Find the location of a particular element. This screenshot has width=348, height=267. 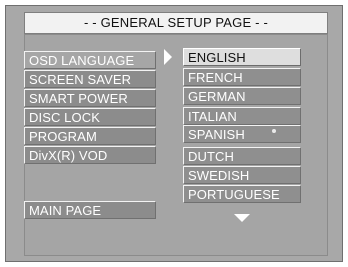

language-option-portuguese: PORTUGUESE is located at coordinates (242, 194).